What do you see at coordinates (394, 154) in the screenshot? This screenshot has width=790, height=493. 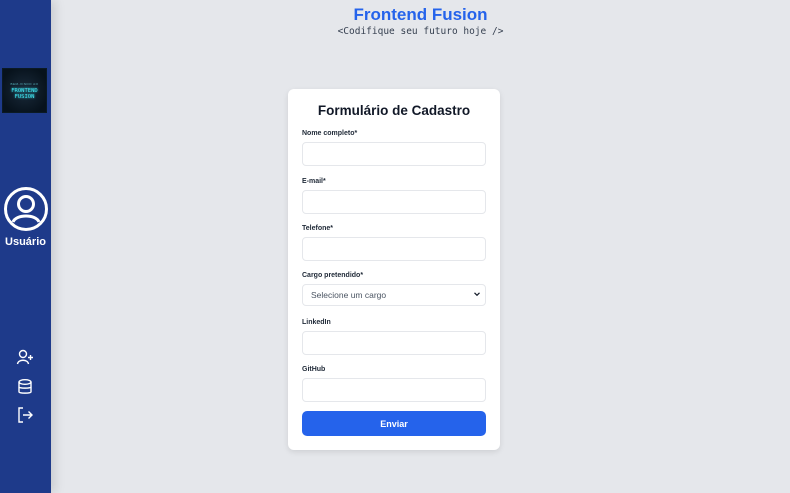 I see `full-name-input` at bounding box center [394, 154].